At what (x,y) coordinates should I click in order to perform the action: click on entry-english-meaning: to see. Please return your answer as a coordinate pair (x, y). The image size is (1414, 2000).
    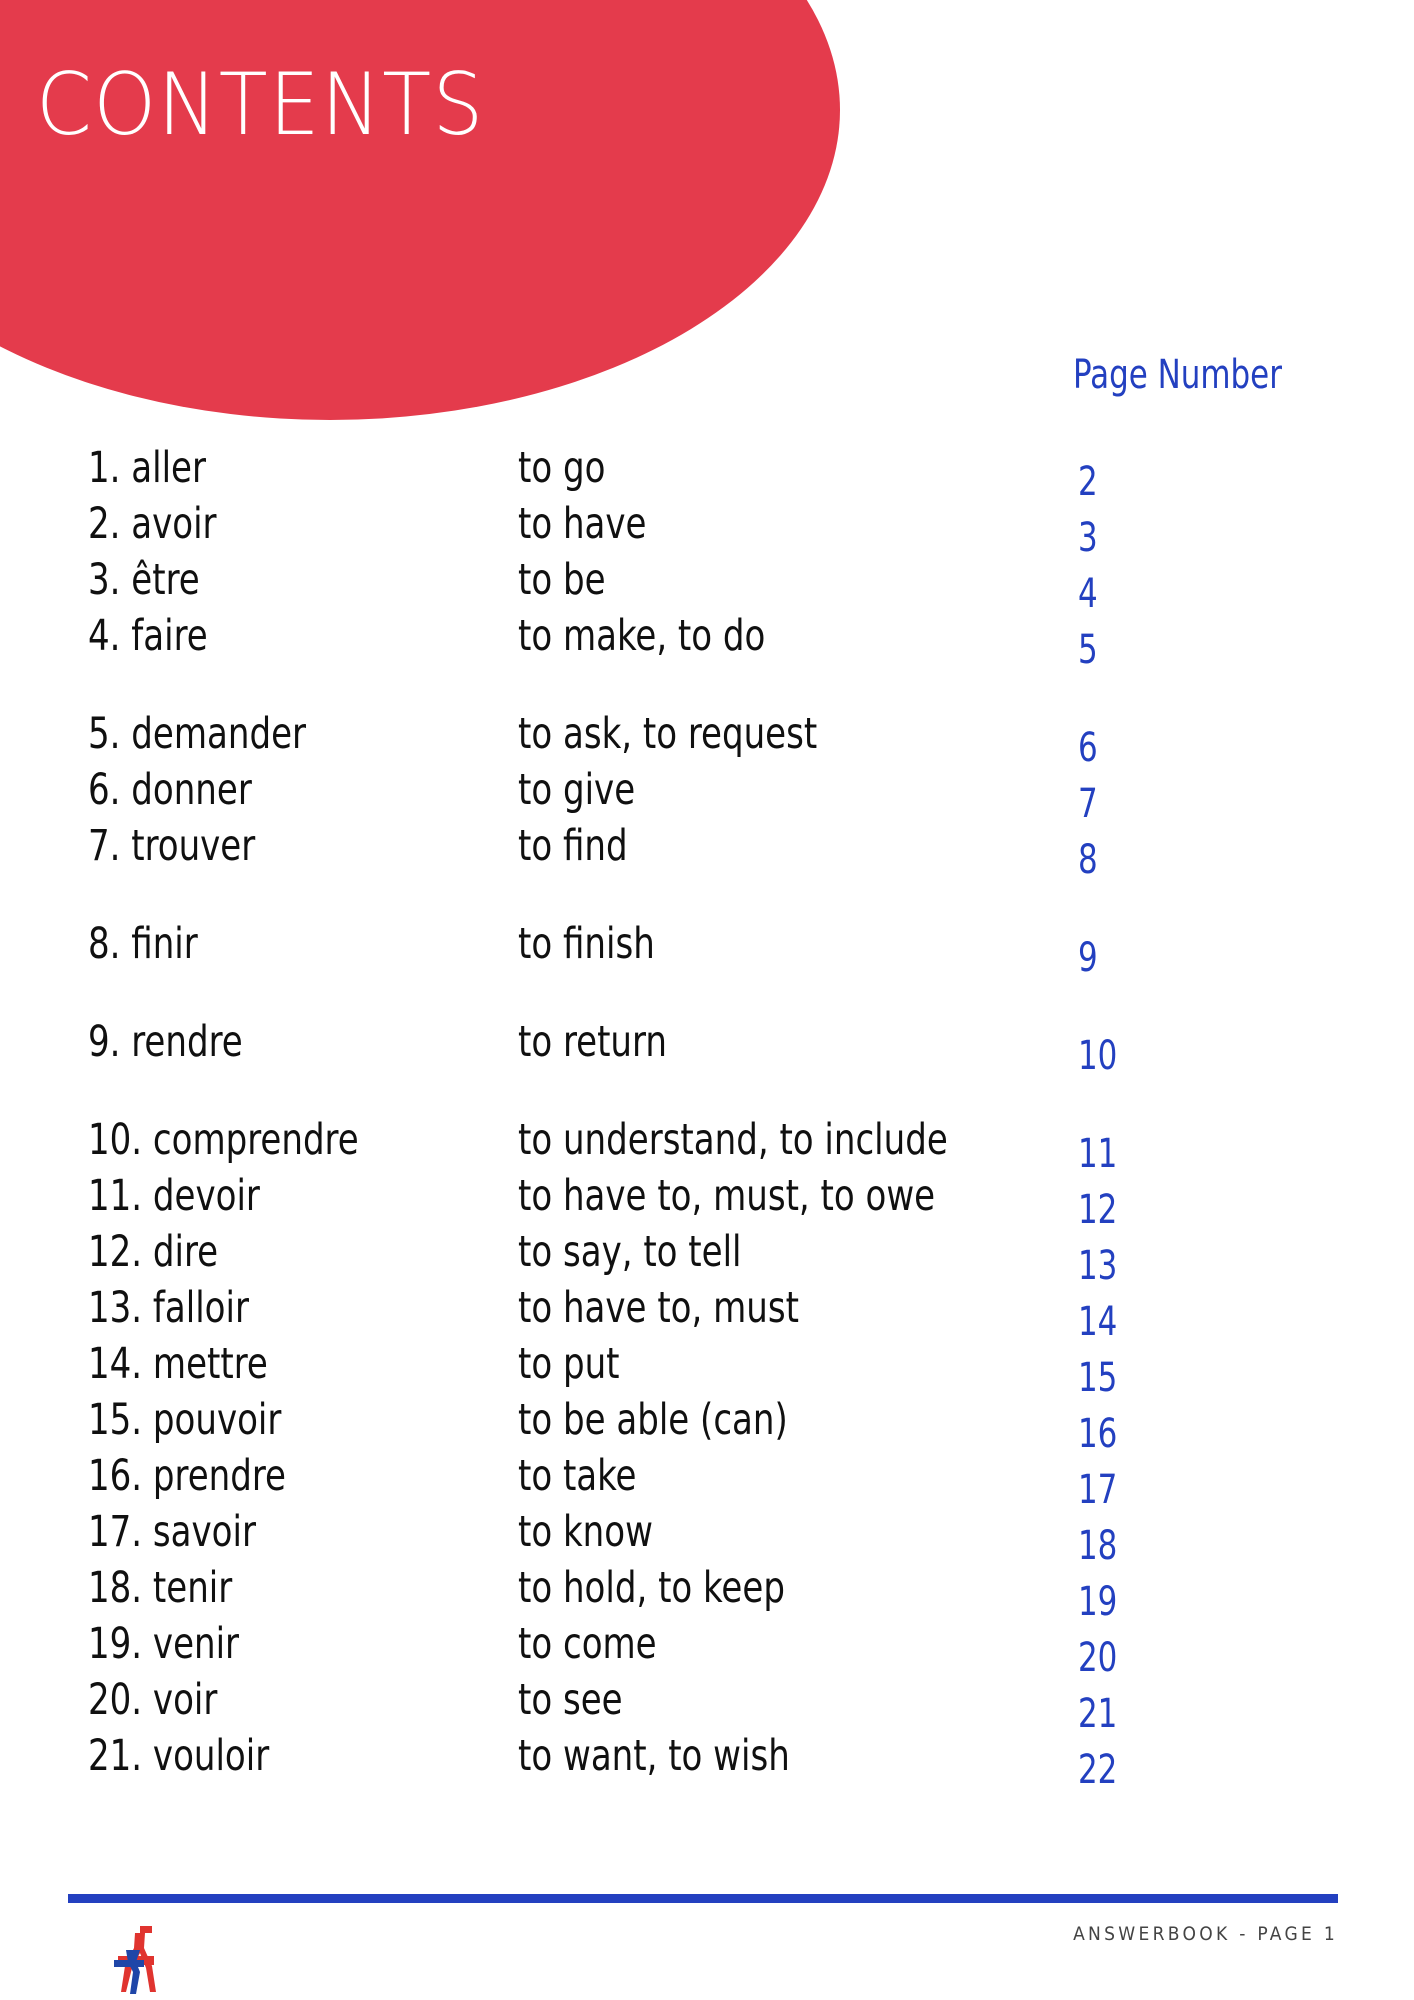
    Looking at the image, I should click on (570, 1700).